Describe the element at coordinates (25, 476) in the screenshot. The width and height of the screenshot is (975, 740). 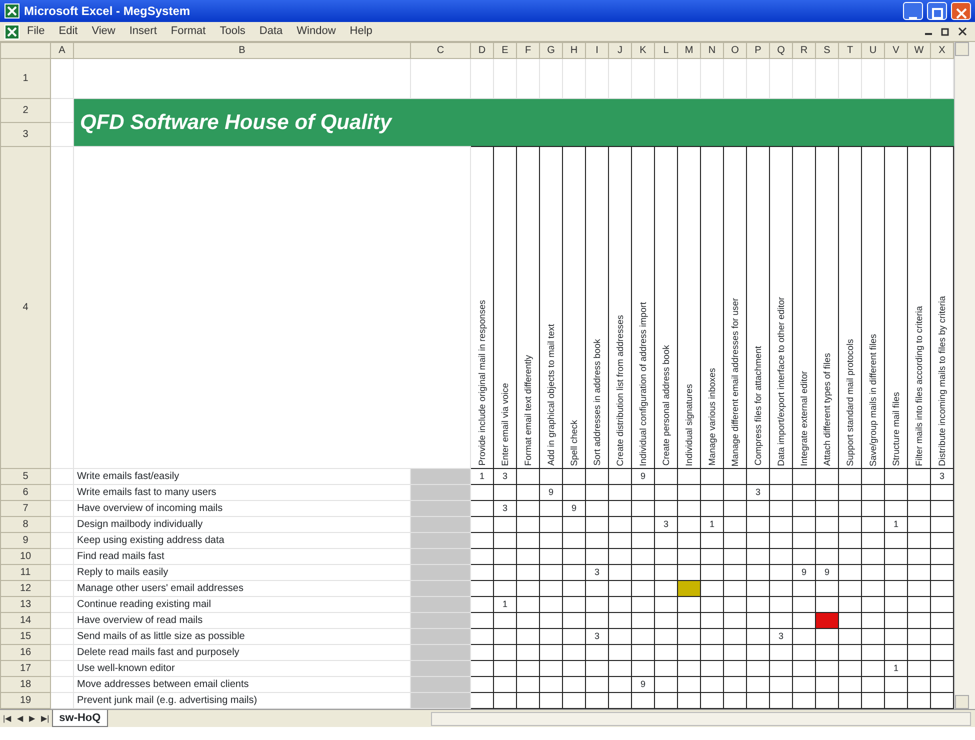
I see `row-header: 5` at that location.